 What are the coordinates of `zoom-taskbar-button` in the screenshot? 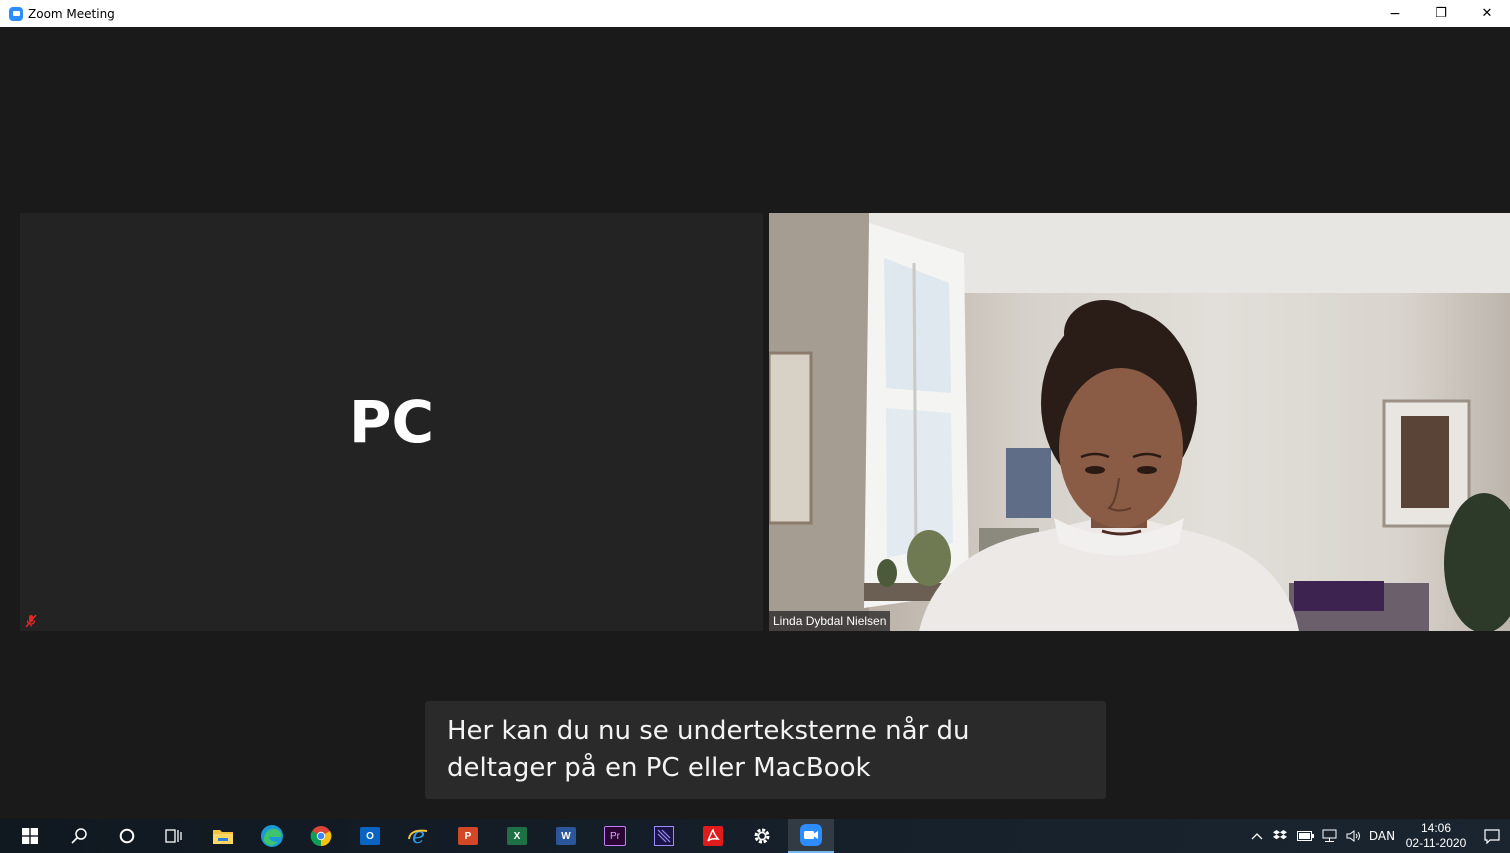 It's located at (811, 836).